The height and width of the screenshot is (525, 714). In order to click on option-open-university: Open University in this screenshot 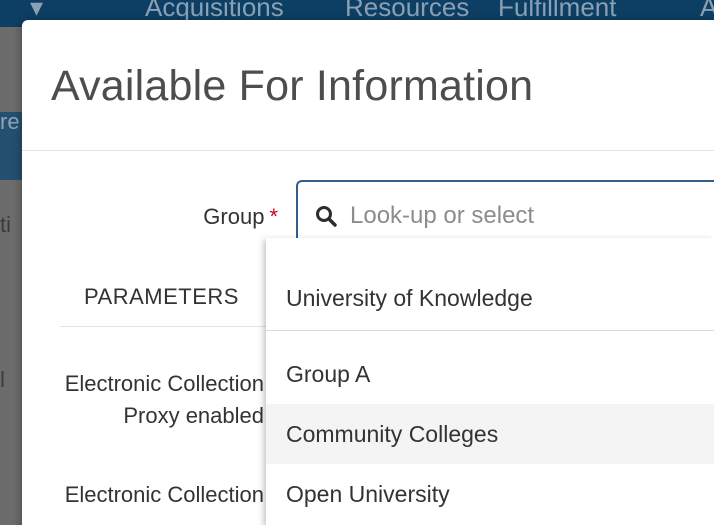, I will do `click(490, 494)`.